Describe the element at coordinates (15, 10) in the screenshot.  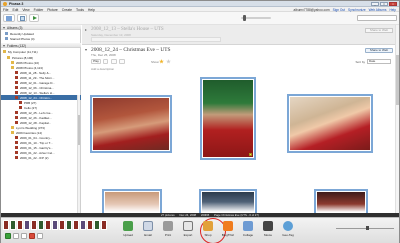
I see `menu-edit: Edit` at that location.